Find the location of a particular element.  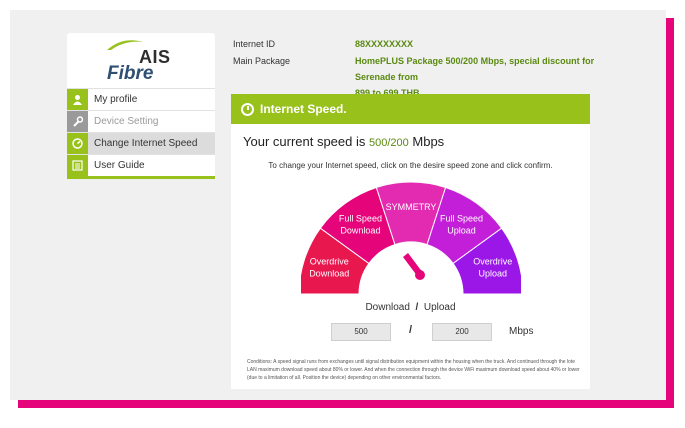

current-speed-value: 500/200 is located at coordinates (389, 143).